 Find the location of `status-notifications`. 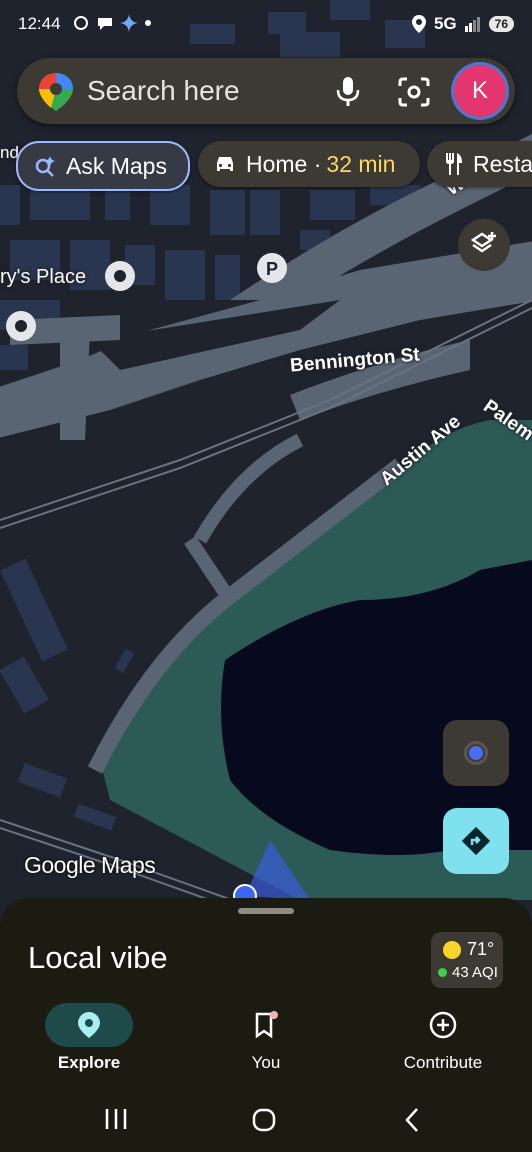

status-notifications is located at coordinates (112, 23).